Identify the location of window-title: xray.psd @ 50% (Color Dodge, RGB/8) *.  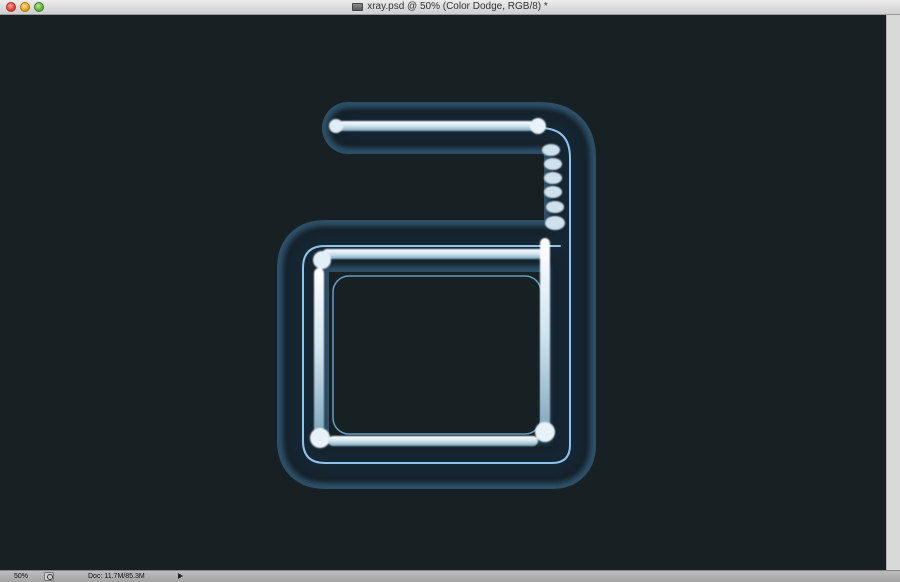
(457, 6).